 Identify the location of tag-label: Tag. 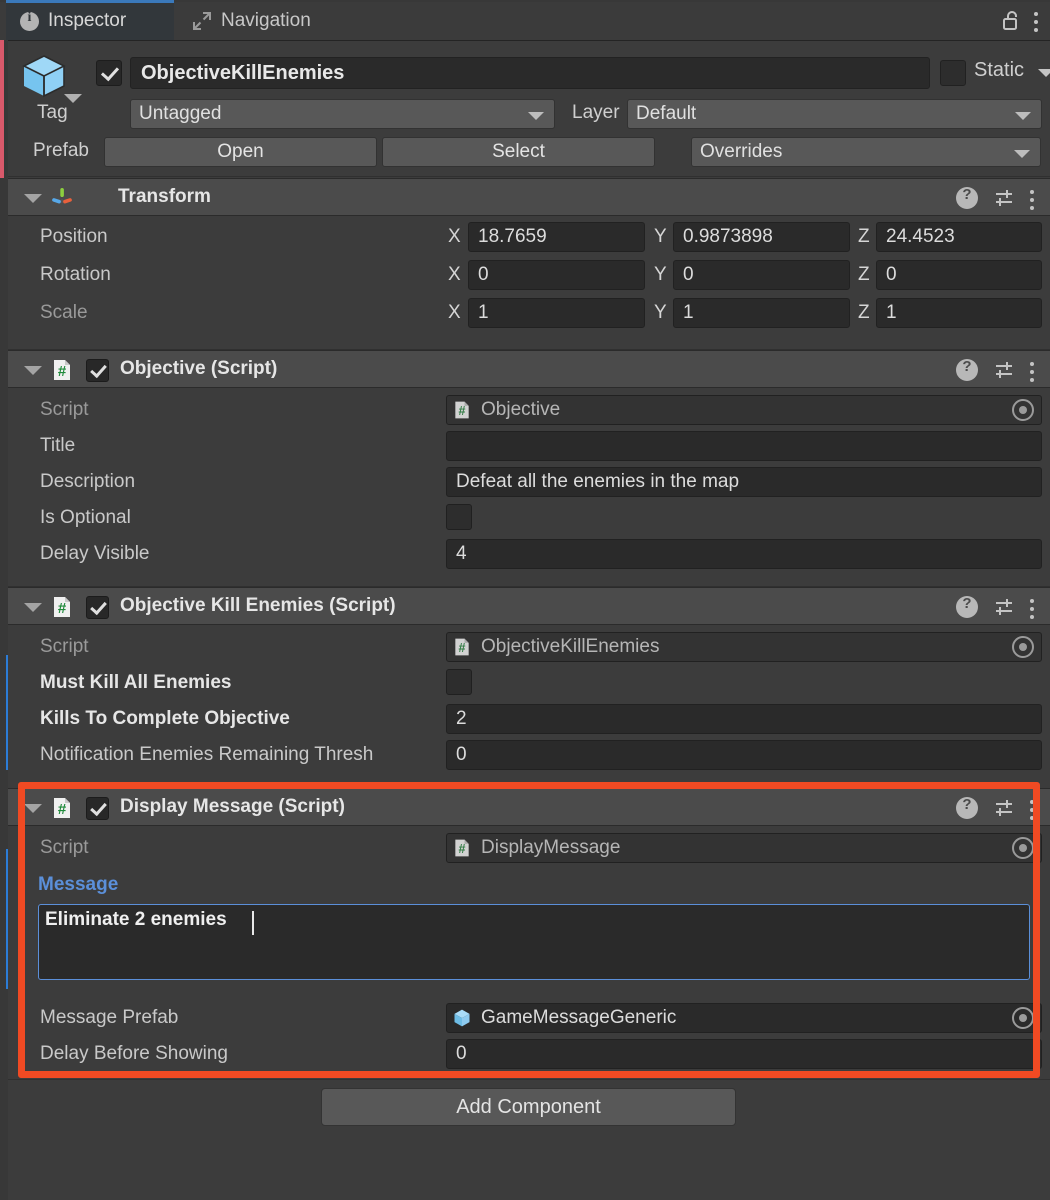
(52, 112).